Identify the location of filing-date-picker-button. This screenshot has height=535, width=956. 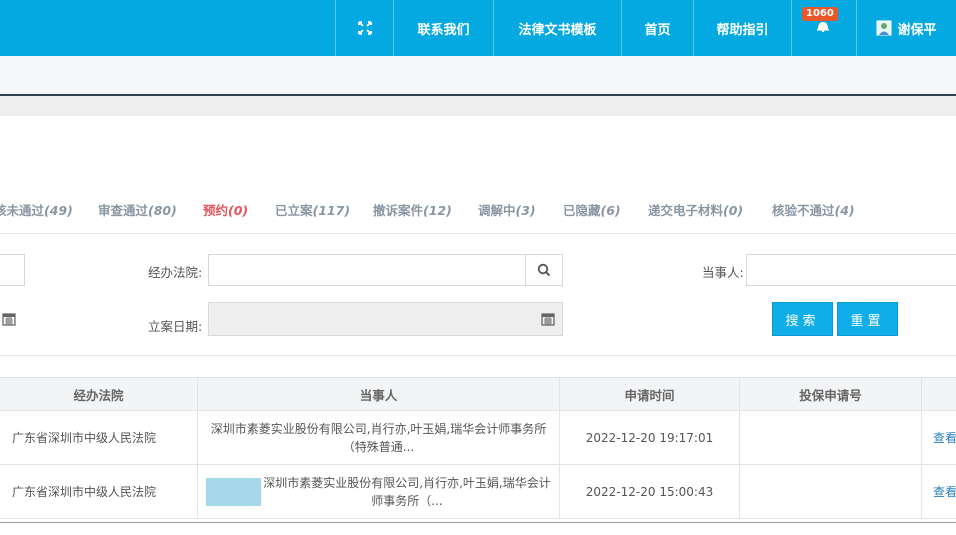
(548, 319).